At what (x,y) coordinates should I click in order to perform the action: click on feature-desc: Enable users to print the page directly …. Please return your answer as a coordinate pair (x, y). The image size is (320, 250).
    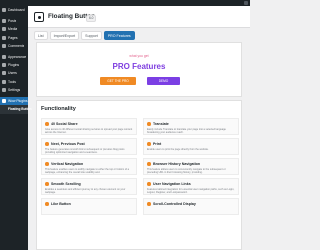
    Looking at the image, I should click on (178, 149).